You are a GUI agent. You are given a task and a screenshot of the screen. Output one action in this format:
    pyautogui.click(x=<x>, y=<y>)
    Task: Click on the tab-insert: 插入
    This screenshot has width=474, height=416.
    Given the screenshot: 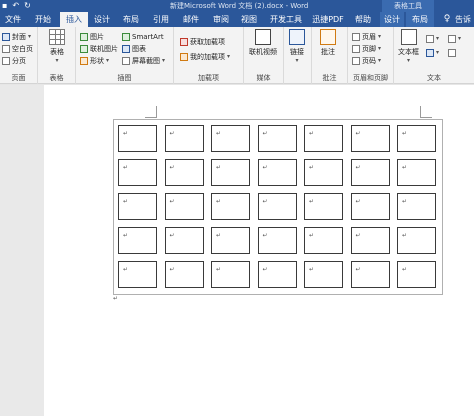 What is the action you would take?
    pyautogui.click(x=74, y=19)
    